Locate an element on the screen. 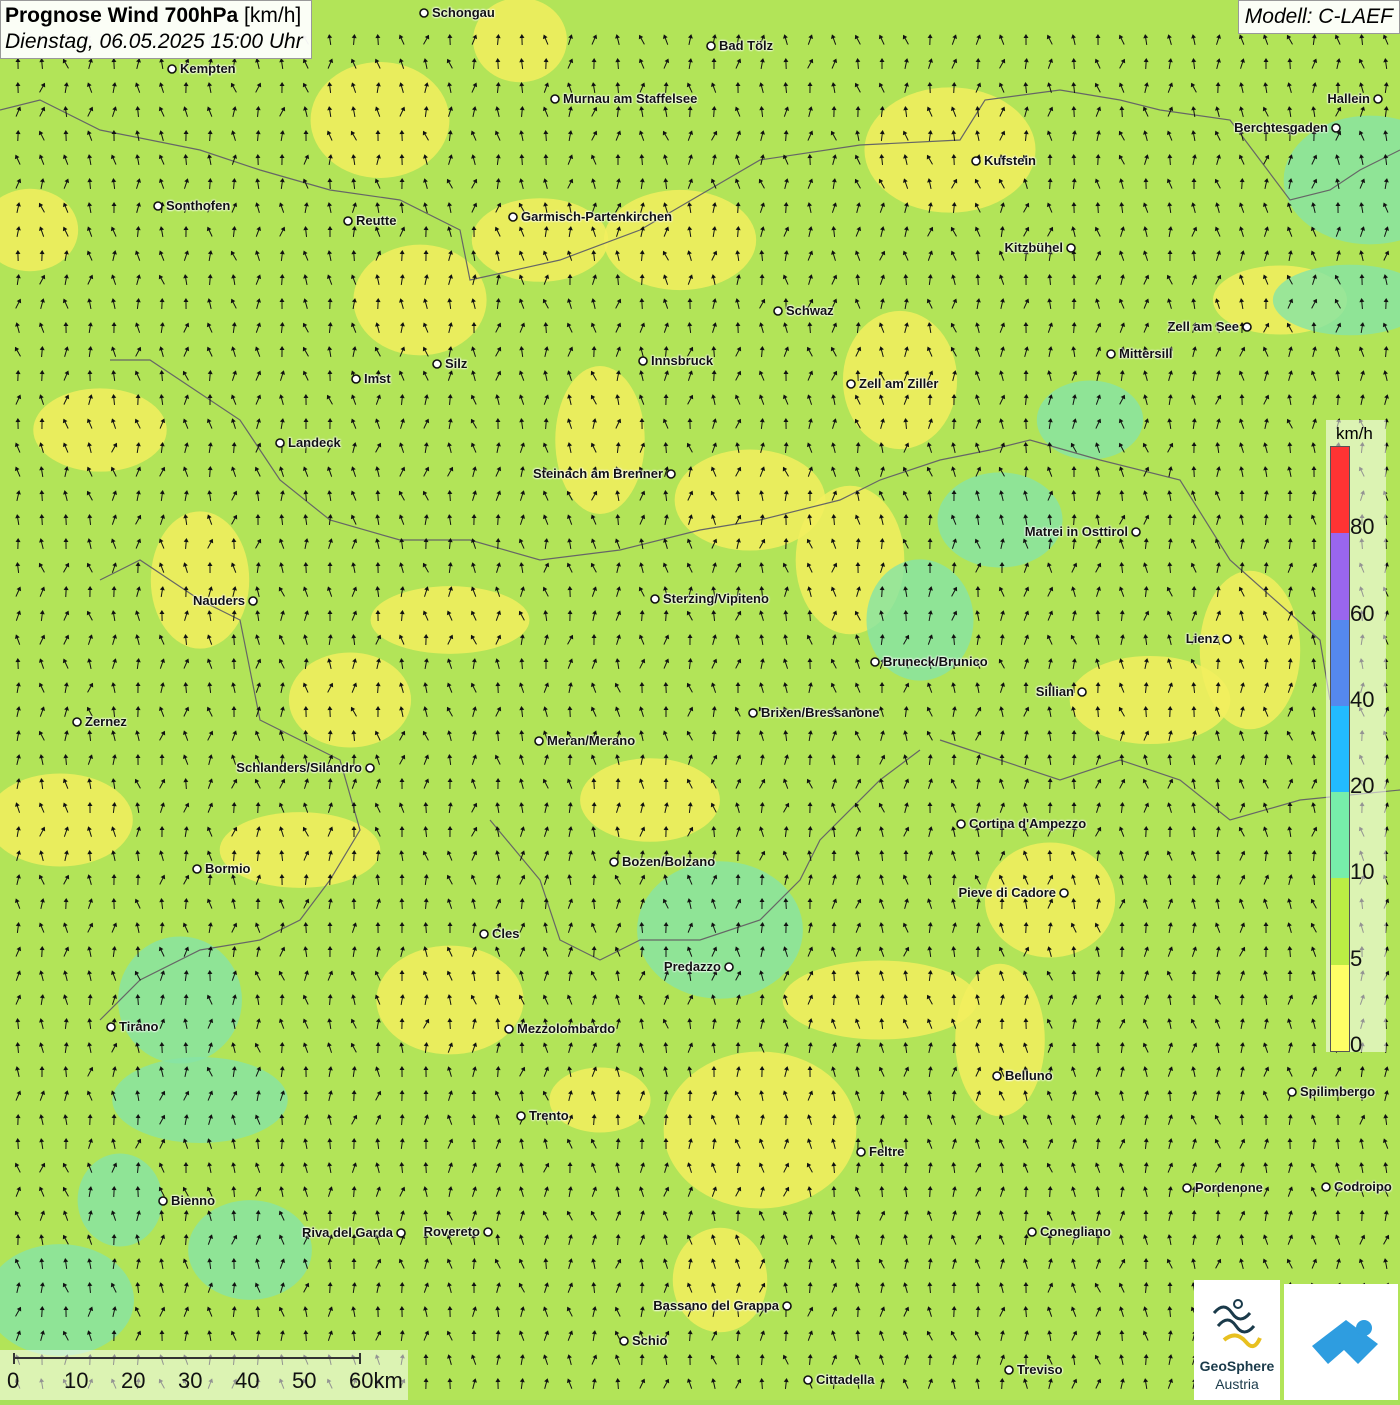 The image size is (1400, 1405). city-label: Bienno is located at coordinates (193, 1200).